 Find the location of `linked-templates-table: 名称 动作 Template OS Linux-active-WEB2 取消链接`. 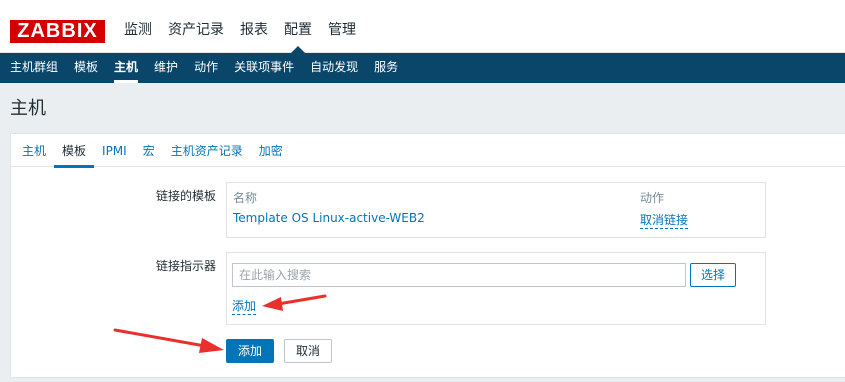

linked-templates-table: 名称 动作 Template OS Linux-active-WEB2 取消链接 is located at coordinates (496, 210).